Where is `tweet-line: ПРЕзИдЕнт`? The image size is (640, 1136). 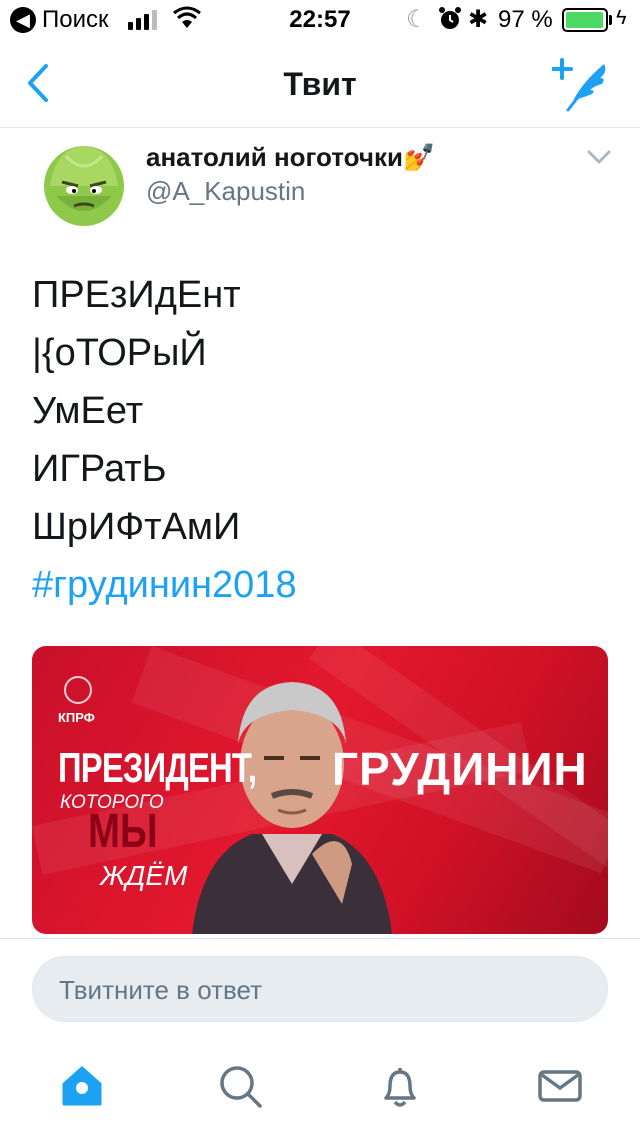
tweet-line: ПРЕзИдЕнт is located at coordinates (136, 295).